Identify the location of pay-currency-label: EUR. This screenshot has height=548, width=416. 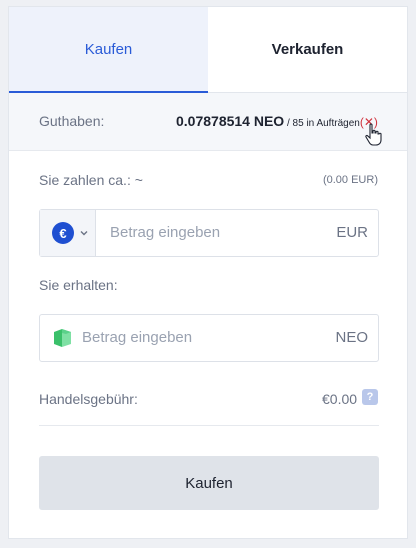
(352, 232).